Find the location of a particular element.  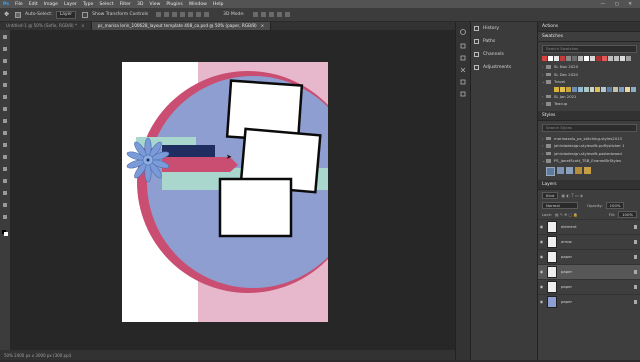

align-icons is located at coordinates (183, 14).